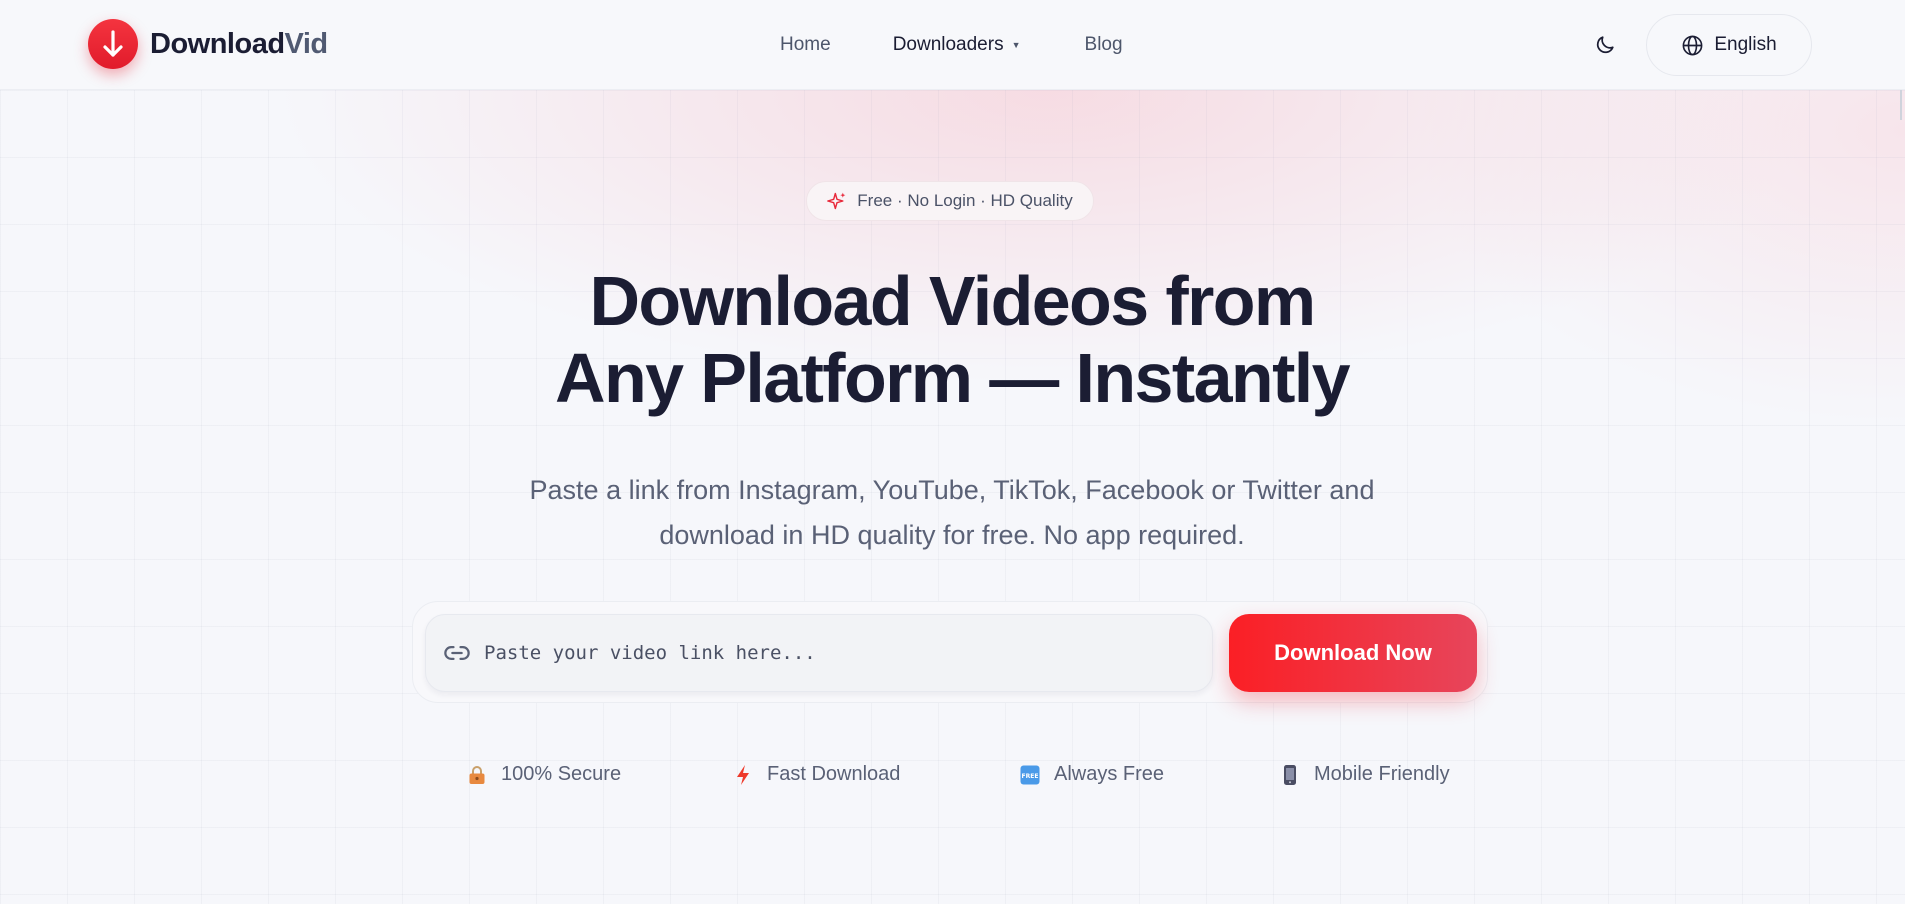 The width and height of the screenshot is (1905, 904). Describe the element at coordinates (953, 378) in the screenshot. I see `hero-title-line2: Any Platform — Instantly` at that location.